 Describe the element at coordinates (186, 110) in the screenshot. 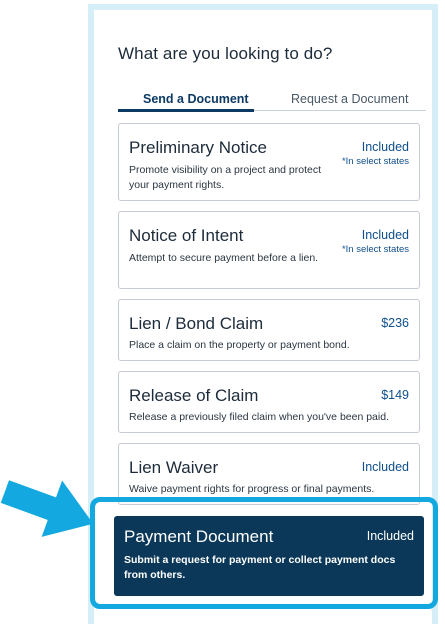

I see `active-tab-indicator` at that location.